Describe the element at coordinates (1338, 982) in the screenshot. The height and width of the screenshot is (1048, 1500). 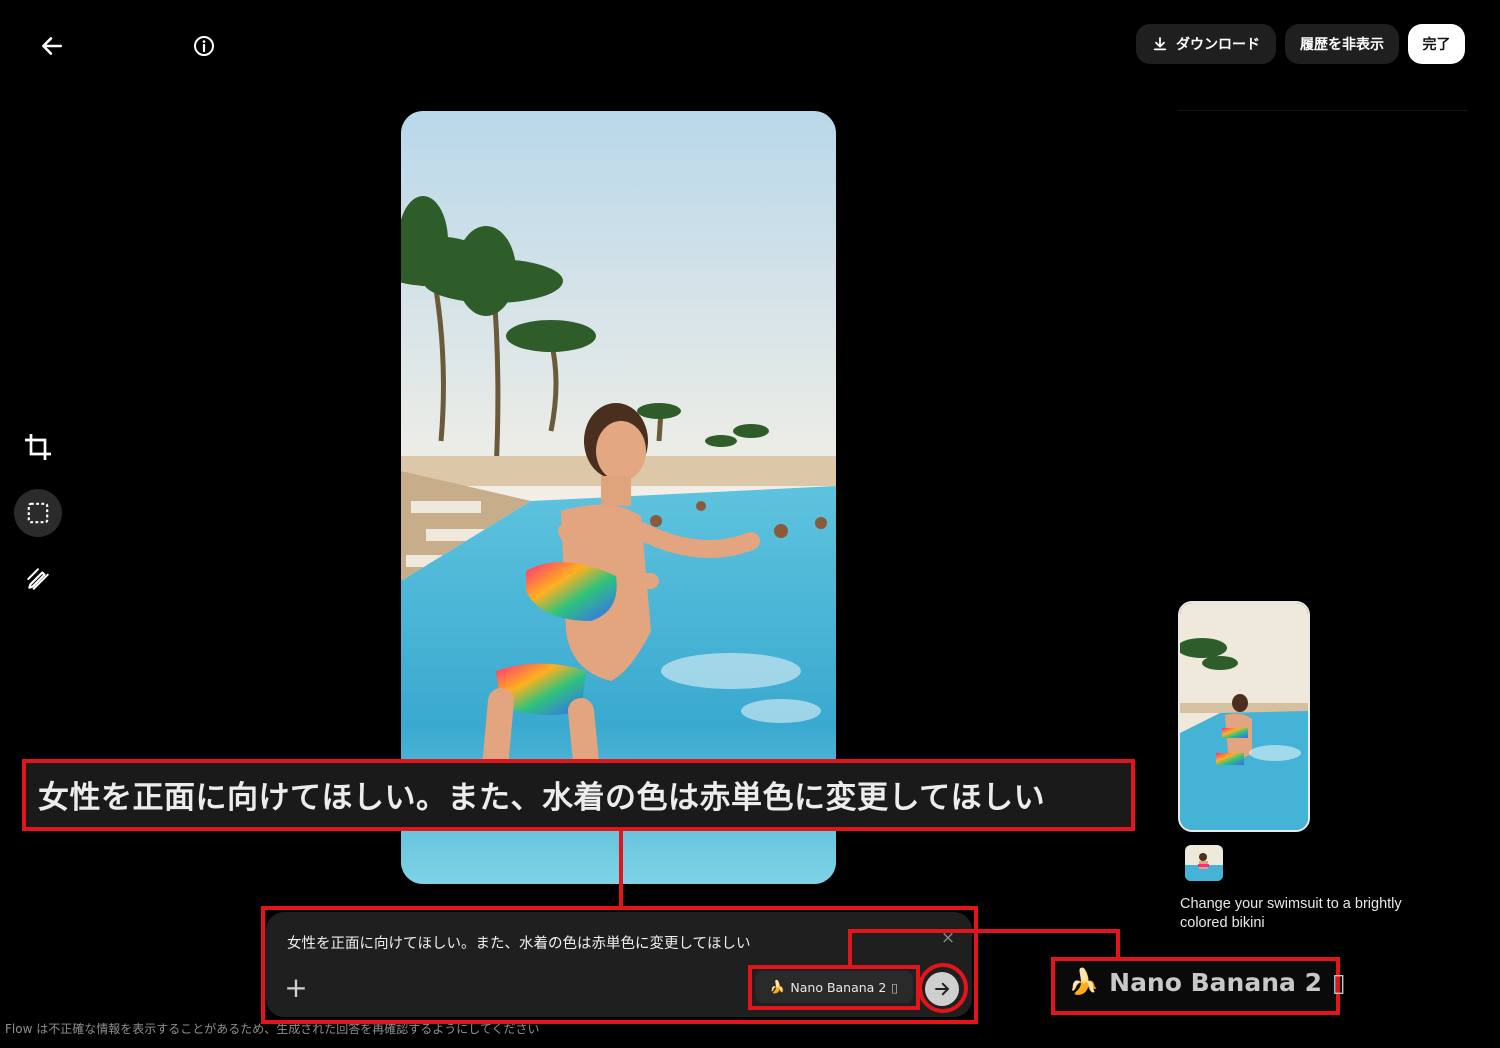
I see `model-zoom-extra-icon: ▯` at that location.